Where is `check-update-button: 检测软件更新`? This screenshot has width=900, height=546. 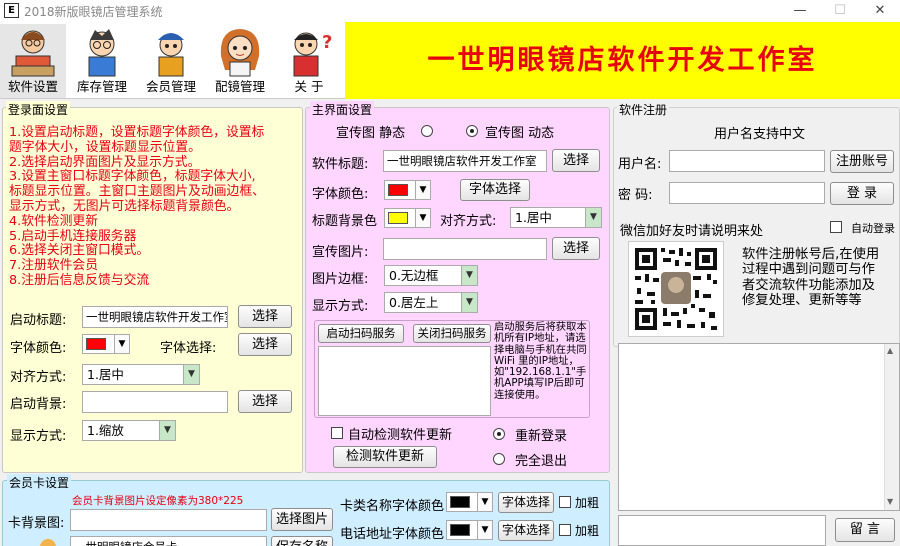 check-update-button: 检测软件更新 is located at coordinates (385, 457).